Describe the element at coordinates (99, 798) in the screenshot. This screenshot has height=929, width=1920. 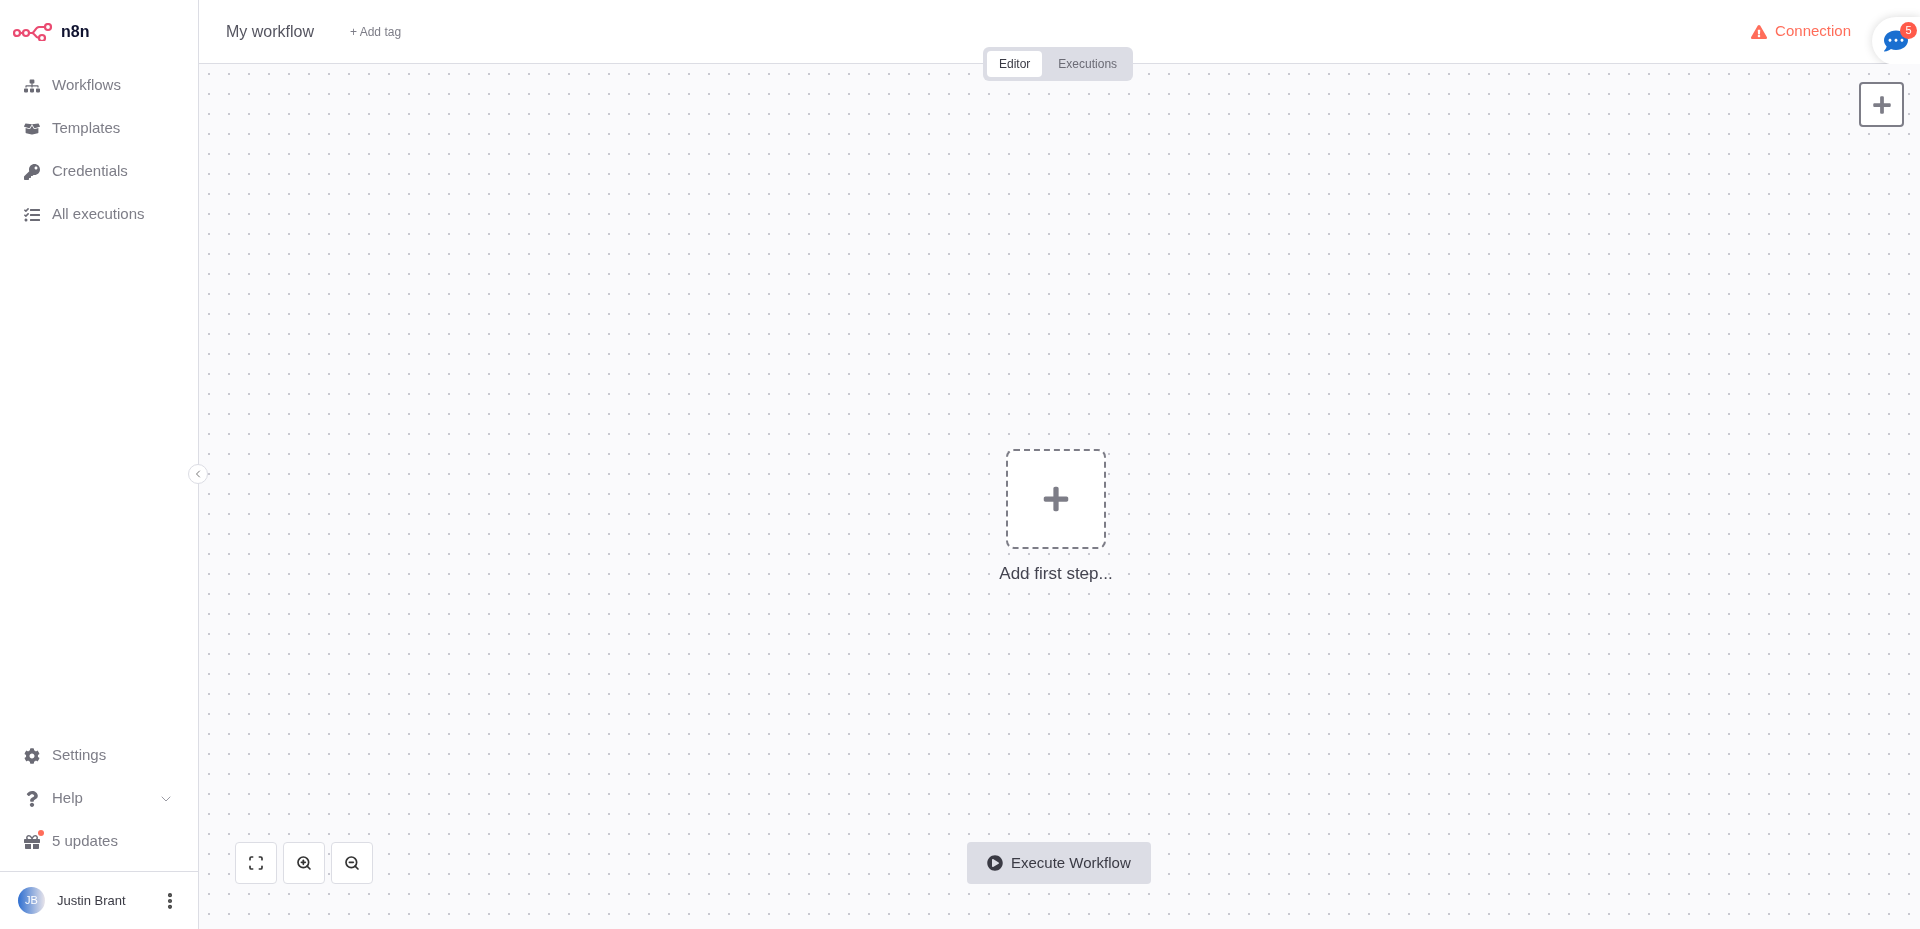
I see `sidebar-item: Help` at that location.